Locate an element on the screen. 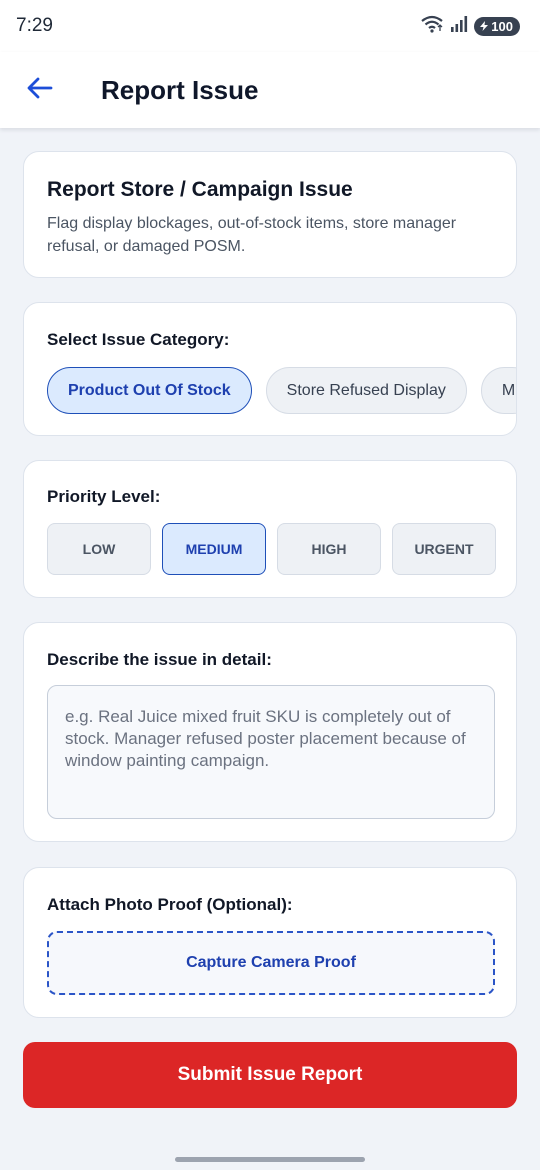 This screenshot has height=1170, width=540. priority-label: Priority Level: is located at coordinates (104, 496).